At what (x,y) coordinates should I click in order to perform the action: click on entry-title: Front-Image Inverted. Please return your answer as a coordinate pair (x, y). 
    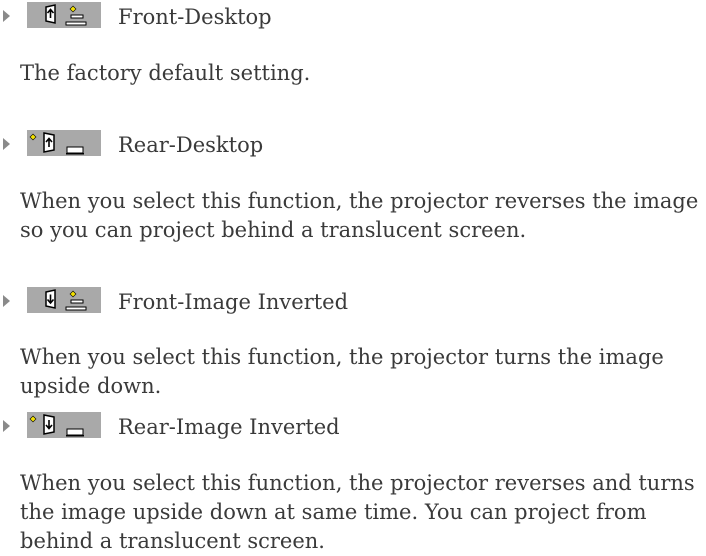
    Looking at the image, I should click on (233, 302).